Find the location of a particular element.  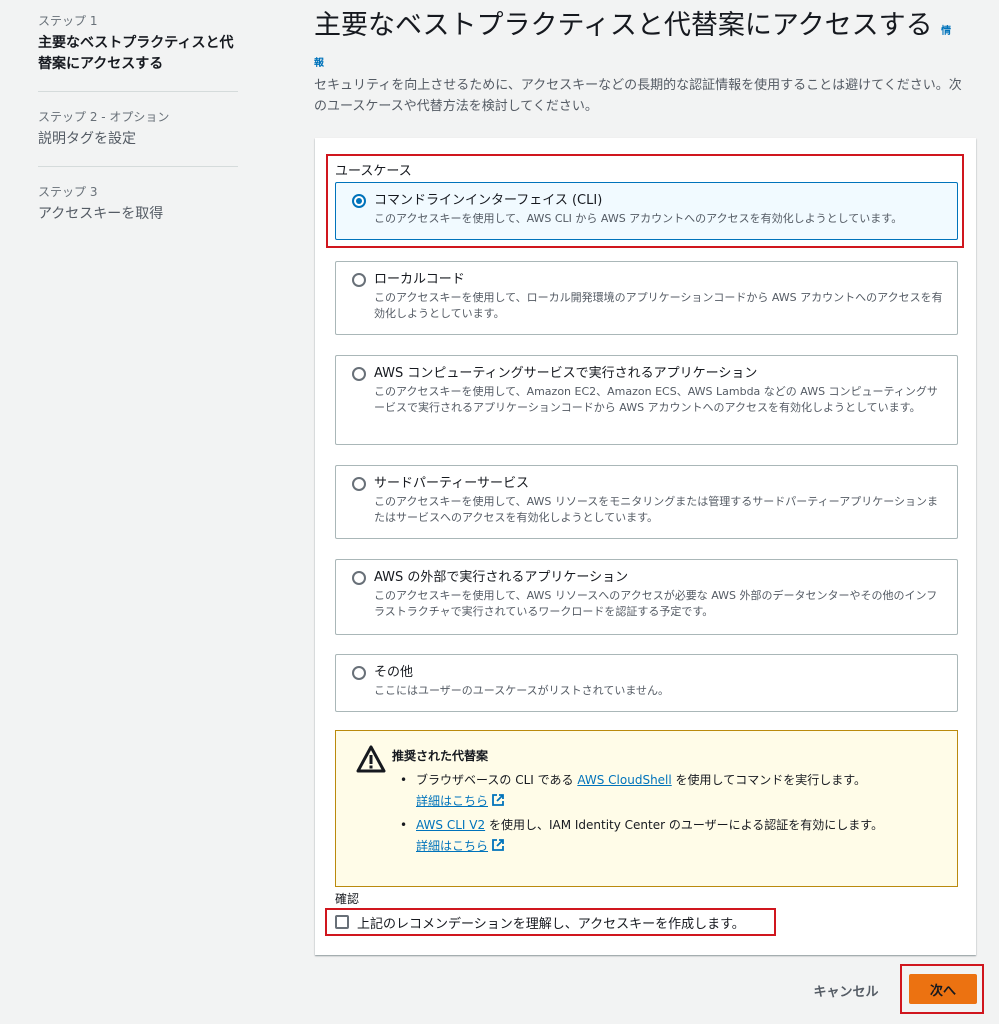

cli-v2-link: AWS CLI V2 is located at coordinates (450, 825).